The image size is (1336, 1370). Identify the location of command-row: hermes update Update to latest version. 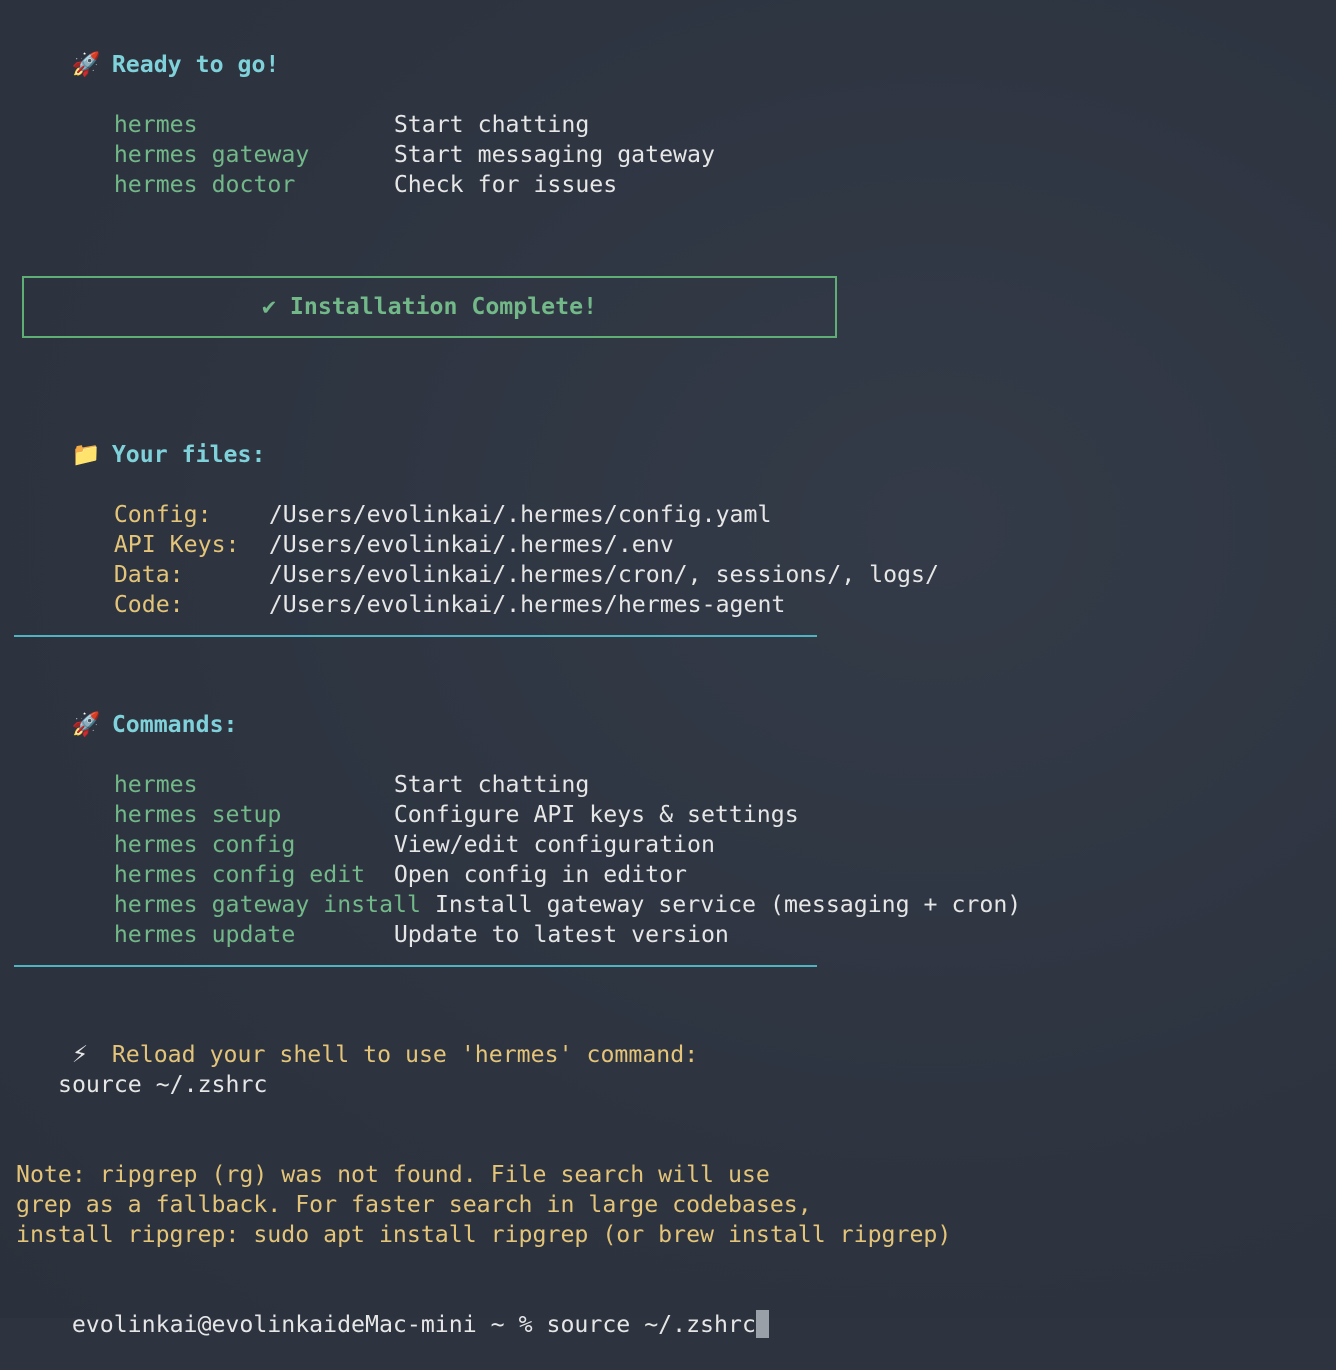
(393, 919).